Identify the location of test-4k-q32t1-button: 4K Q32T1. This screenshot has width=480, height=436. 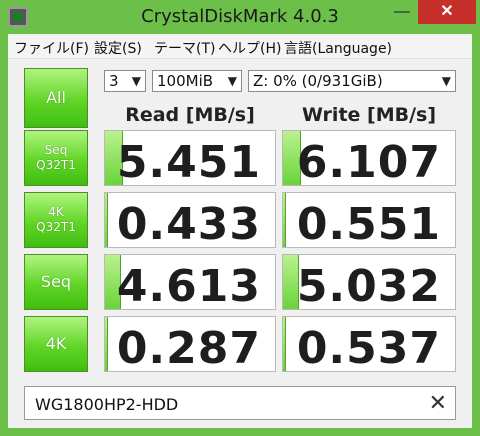
(56, 220).